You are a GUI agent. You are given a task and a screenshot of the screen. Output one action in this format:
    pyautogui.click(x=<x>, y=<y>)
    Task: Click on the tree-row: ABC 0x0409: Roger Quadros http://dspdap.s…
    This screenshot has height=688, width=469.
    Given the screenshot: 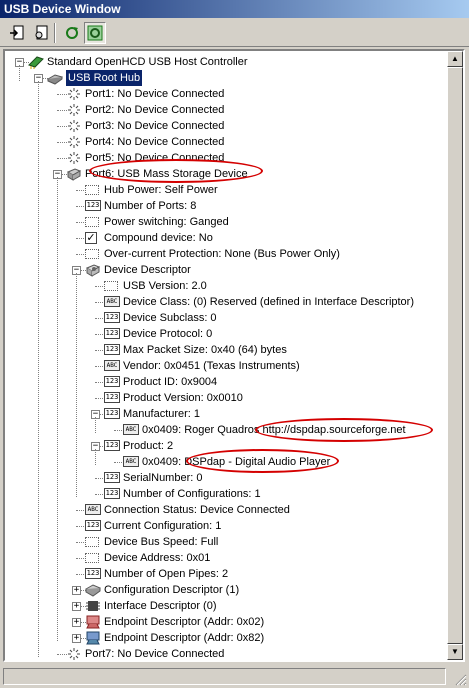 What is the action you would take?
    pyautogui.click(x=225, y=430)
    